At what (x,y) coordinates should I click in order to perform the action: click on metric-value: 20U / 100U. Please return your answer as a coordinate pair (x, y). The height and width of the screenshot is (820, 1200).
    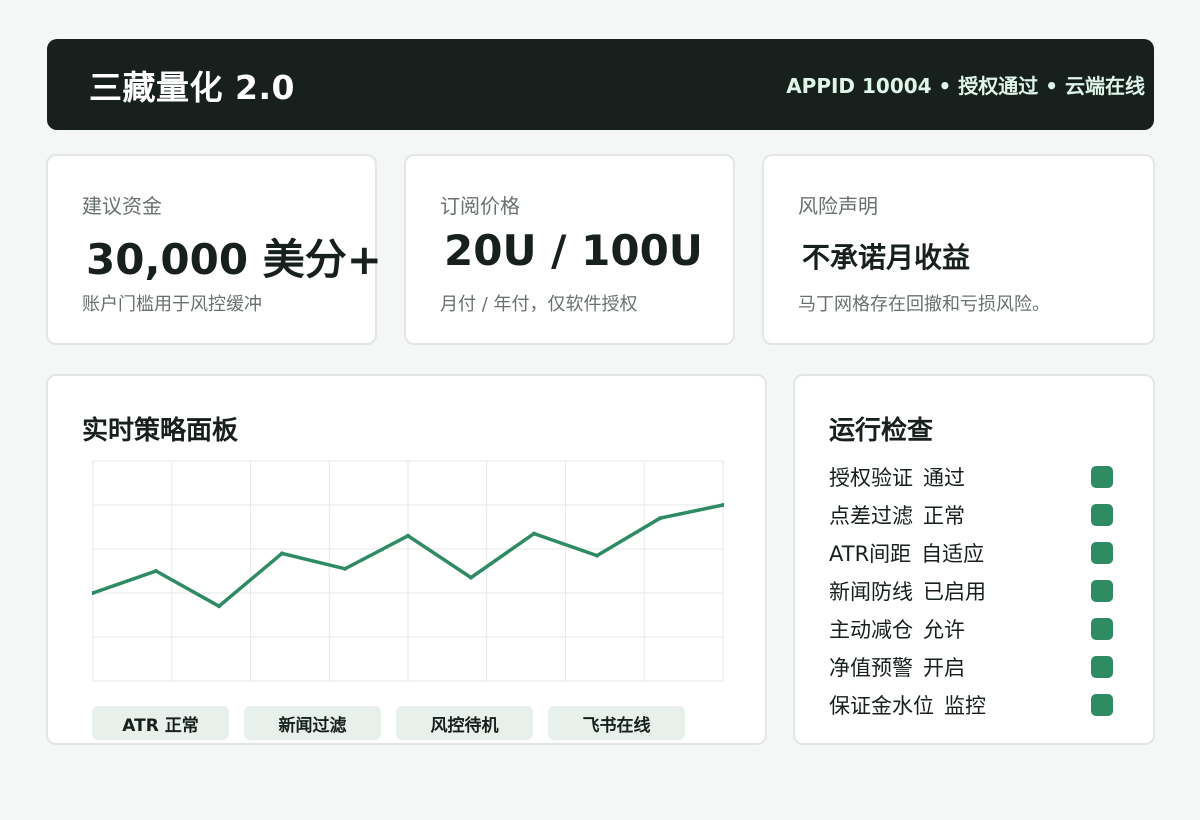
    Looking at the image, I should click on (573, 250).